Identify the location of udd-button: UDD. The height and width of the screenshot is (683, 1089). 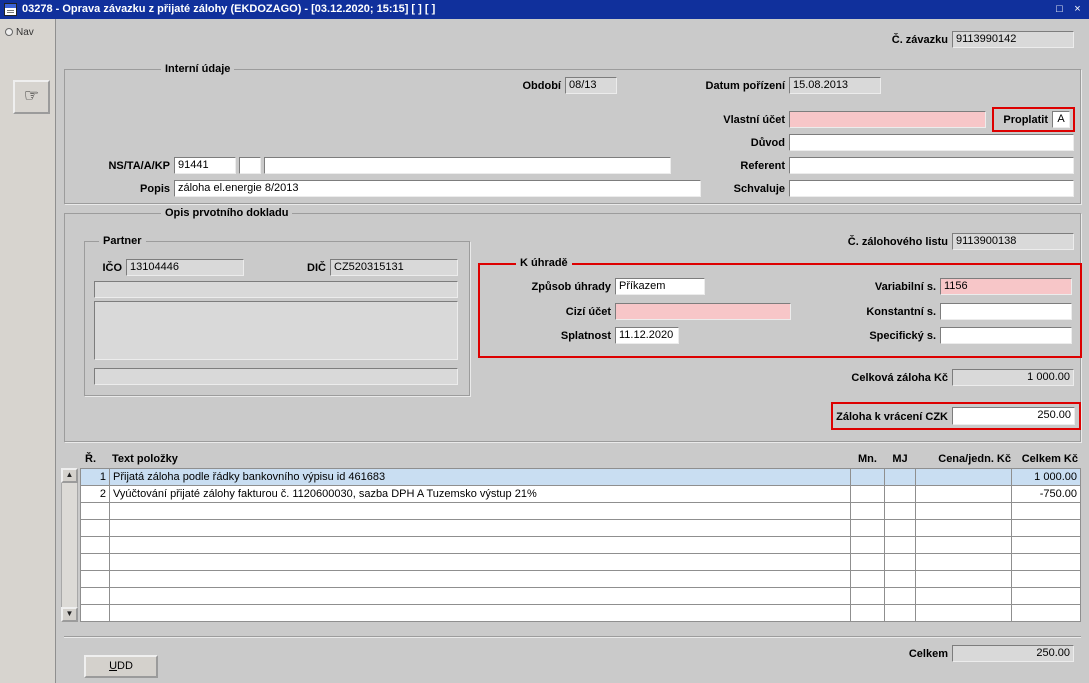
(121, 666).